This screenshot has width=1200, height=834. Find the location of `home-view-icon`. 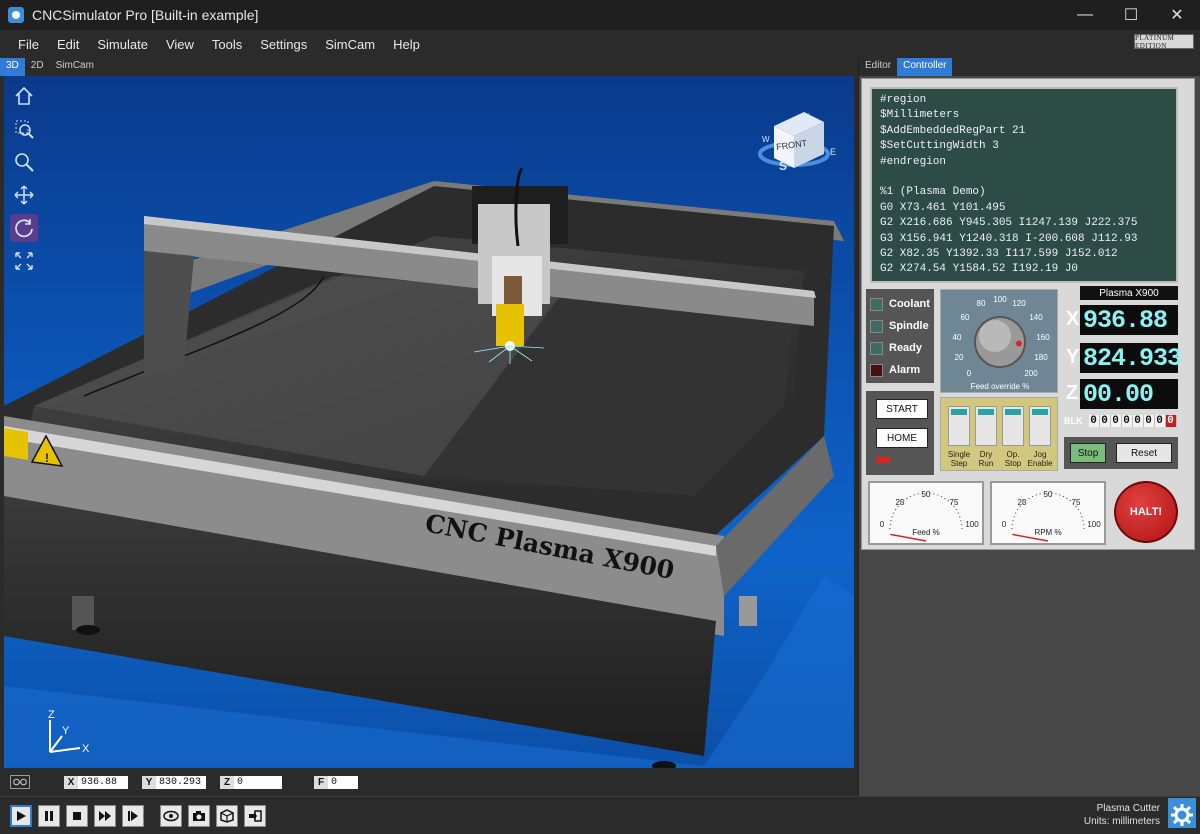

home-view-icon is located at coordinates (24, 96).